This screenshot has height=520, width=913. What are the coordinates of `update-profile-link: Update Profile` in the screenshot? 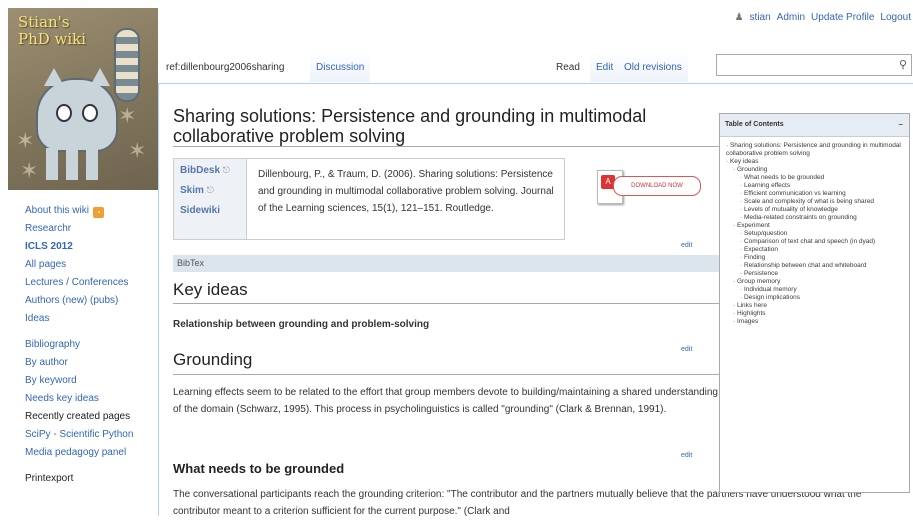 It's located at (842, 17).